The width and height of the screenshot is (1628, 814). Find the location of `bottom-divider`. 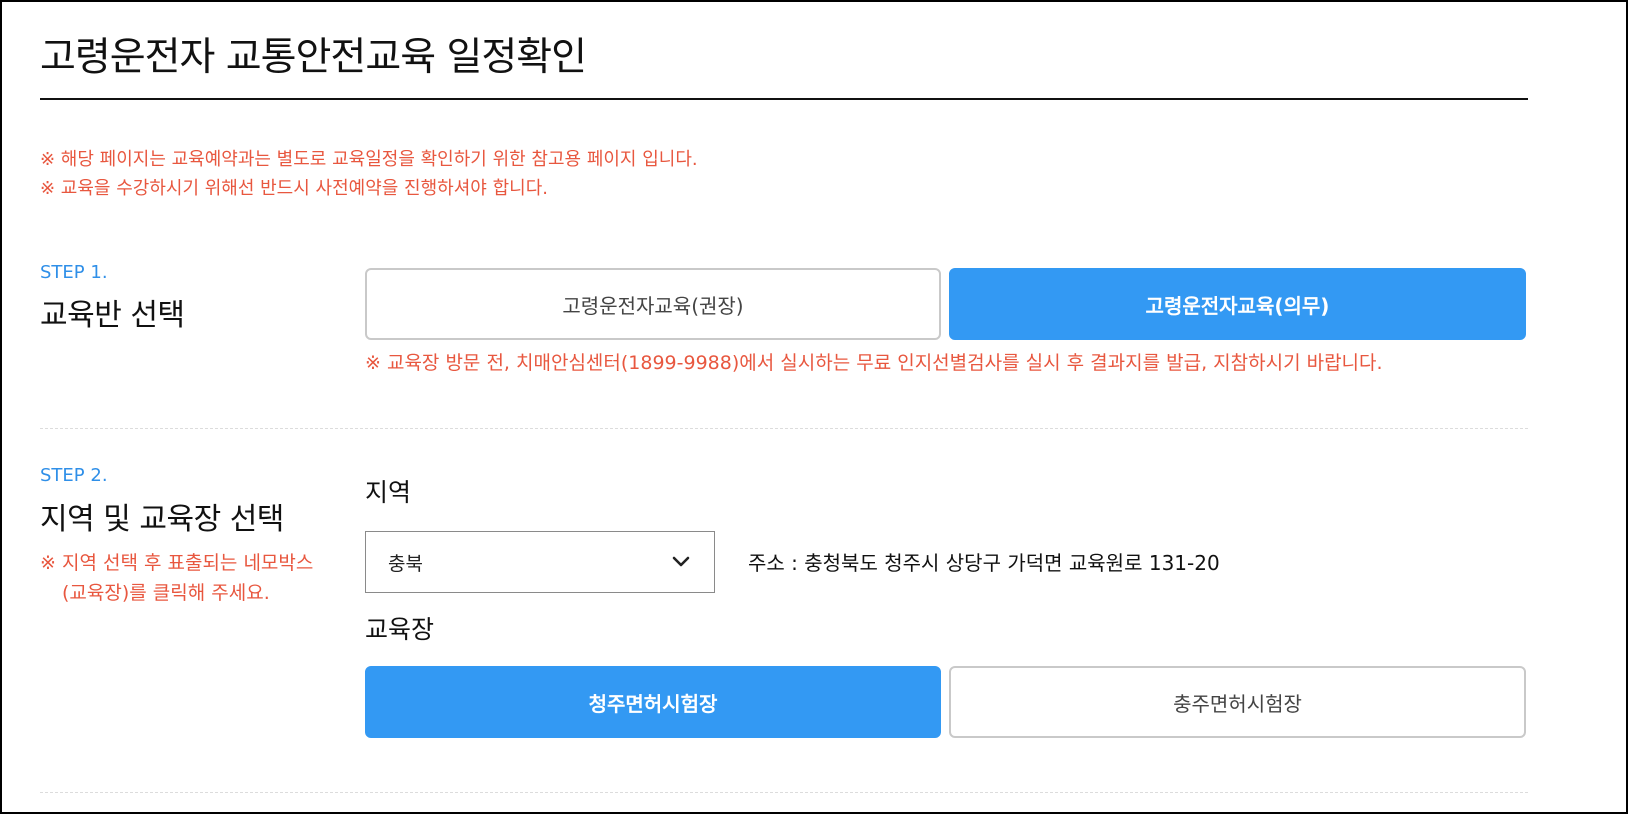

bottom-divider is located at coordinates (784, 792).